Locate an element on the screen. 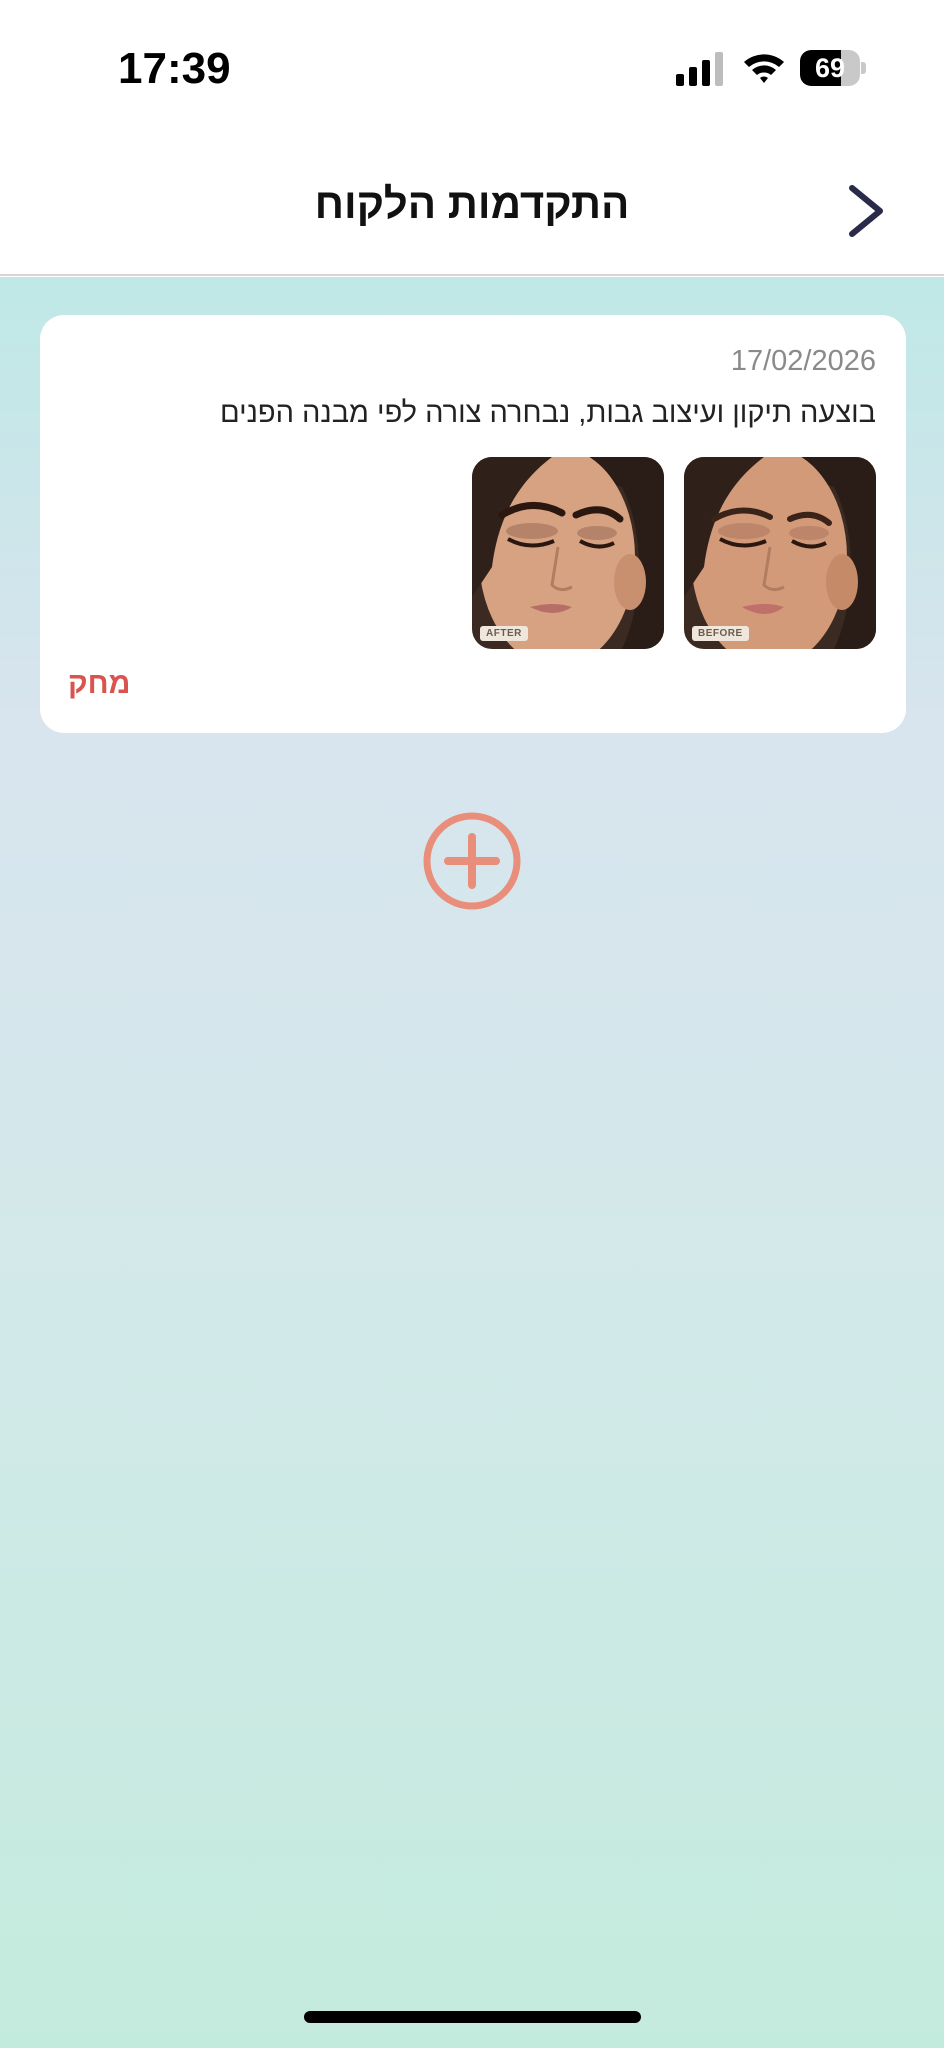 The height and width of the screenshot is (2048, 944). status-bar: 17:39 69 is located at coordinates (472, 70).